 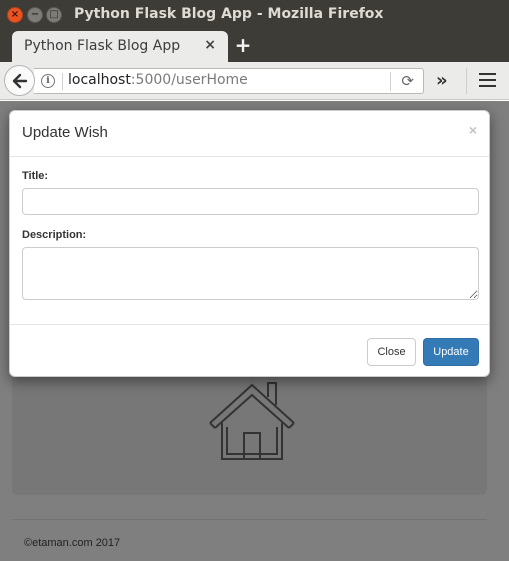 I want to click on window-maximize-button: □, so click(x=54, y=15).